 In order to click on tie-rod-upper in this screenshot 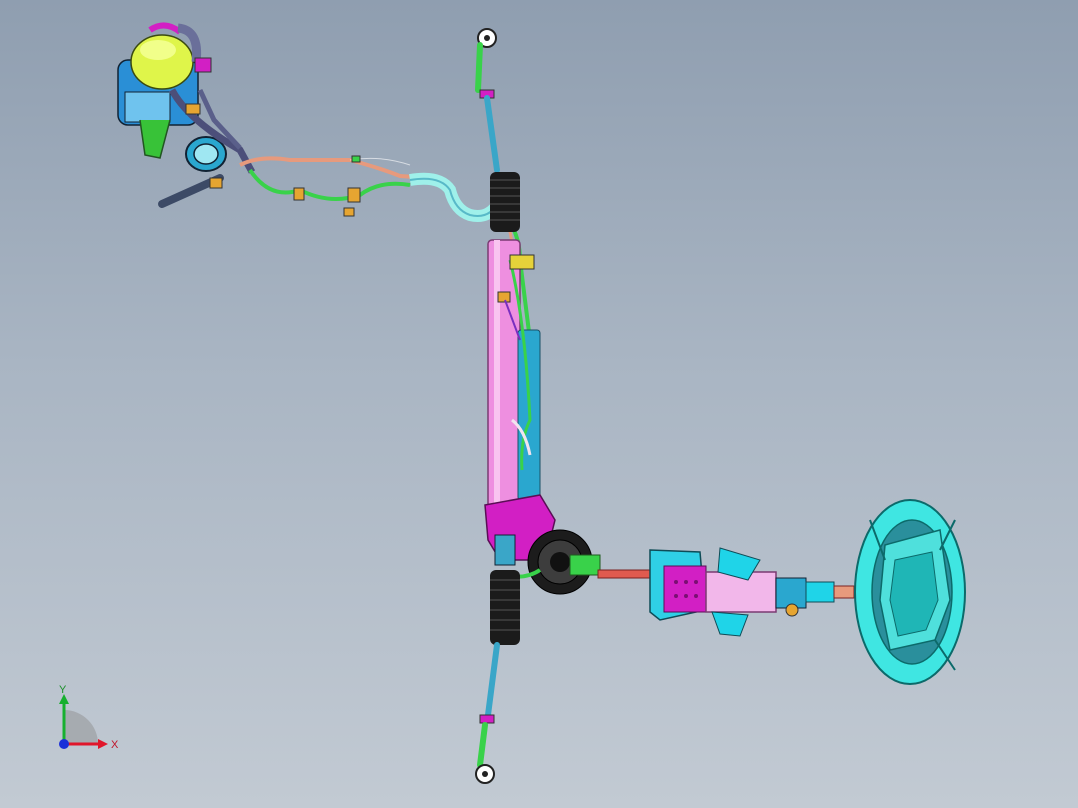, I will do `click(487, 100)`.